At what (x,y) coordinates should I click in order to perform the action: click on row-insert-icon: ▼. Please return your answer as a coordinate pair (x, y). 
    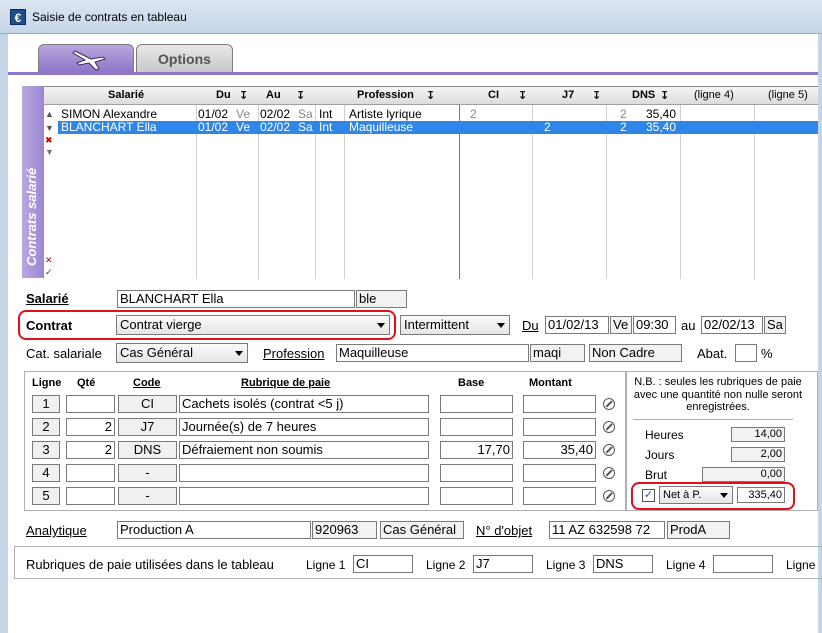
    Looking at the image, I should click on (49, 152).